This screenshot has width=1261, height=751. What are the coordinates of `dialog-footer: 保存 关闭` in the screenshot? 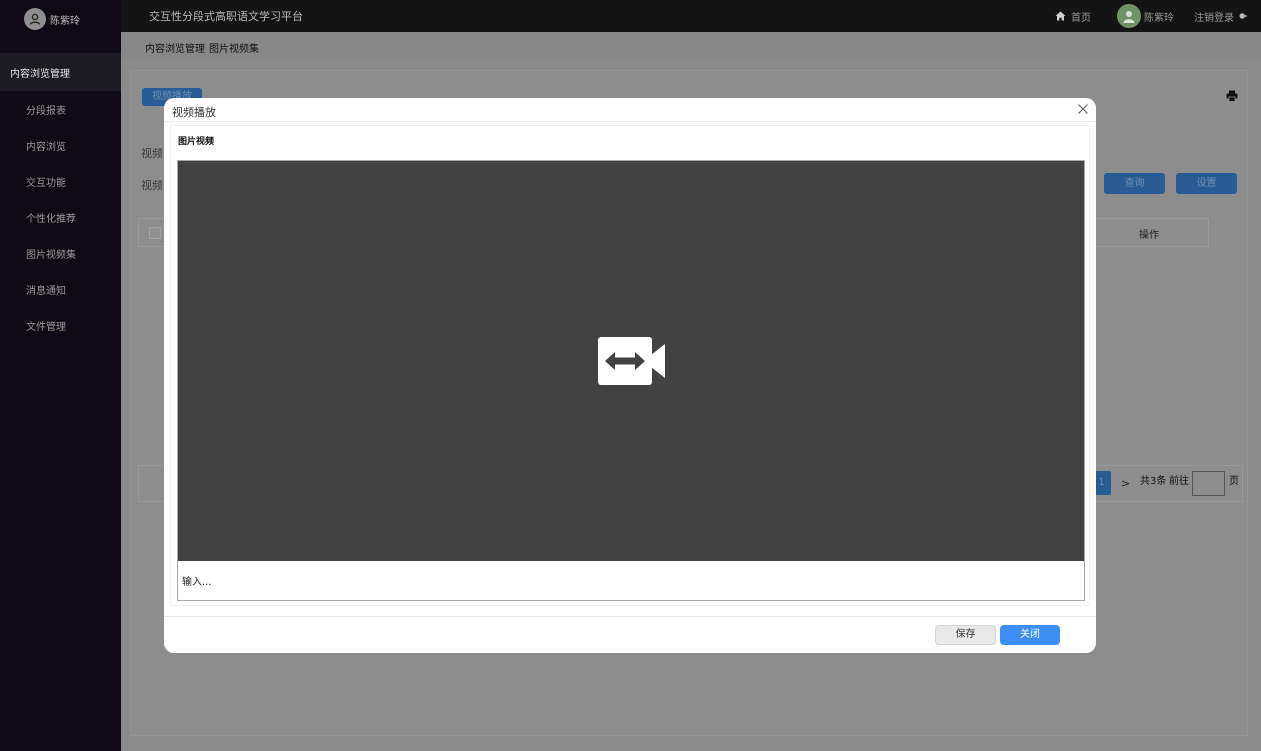 It's located at (630, 634).